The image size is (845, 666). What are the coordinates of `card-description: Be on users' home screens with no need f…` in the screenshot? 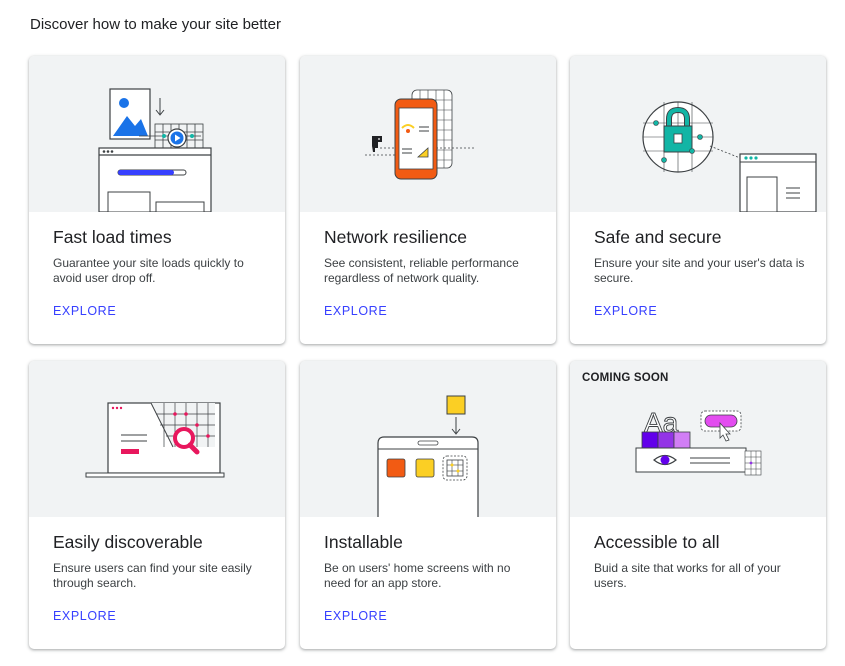 It's located at (417, 575).